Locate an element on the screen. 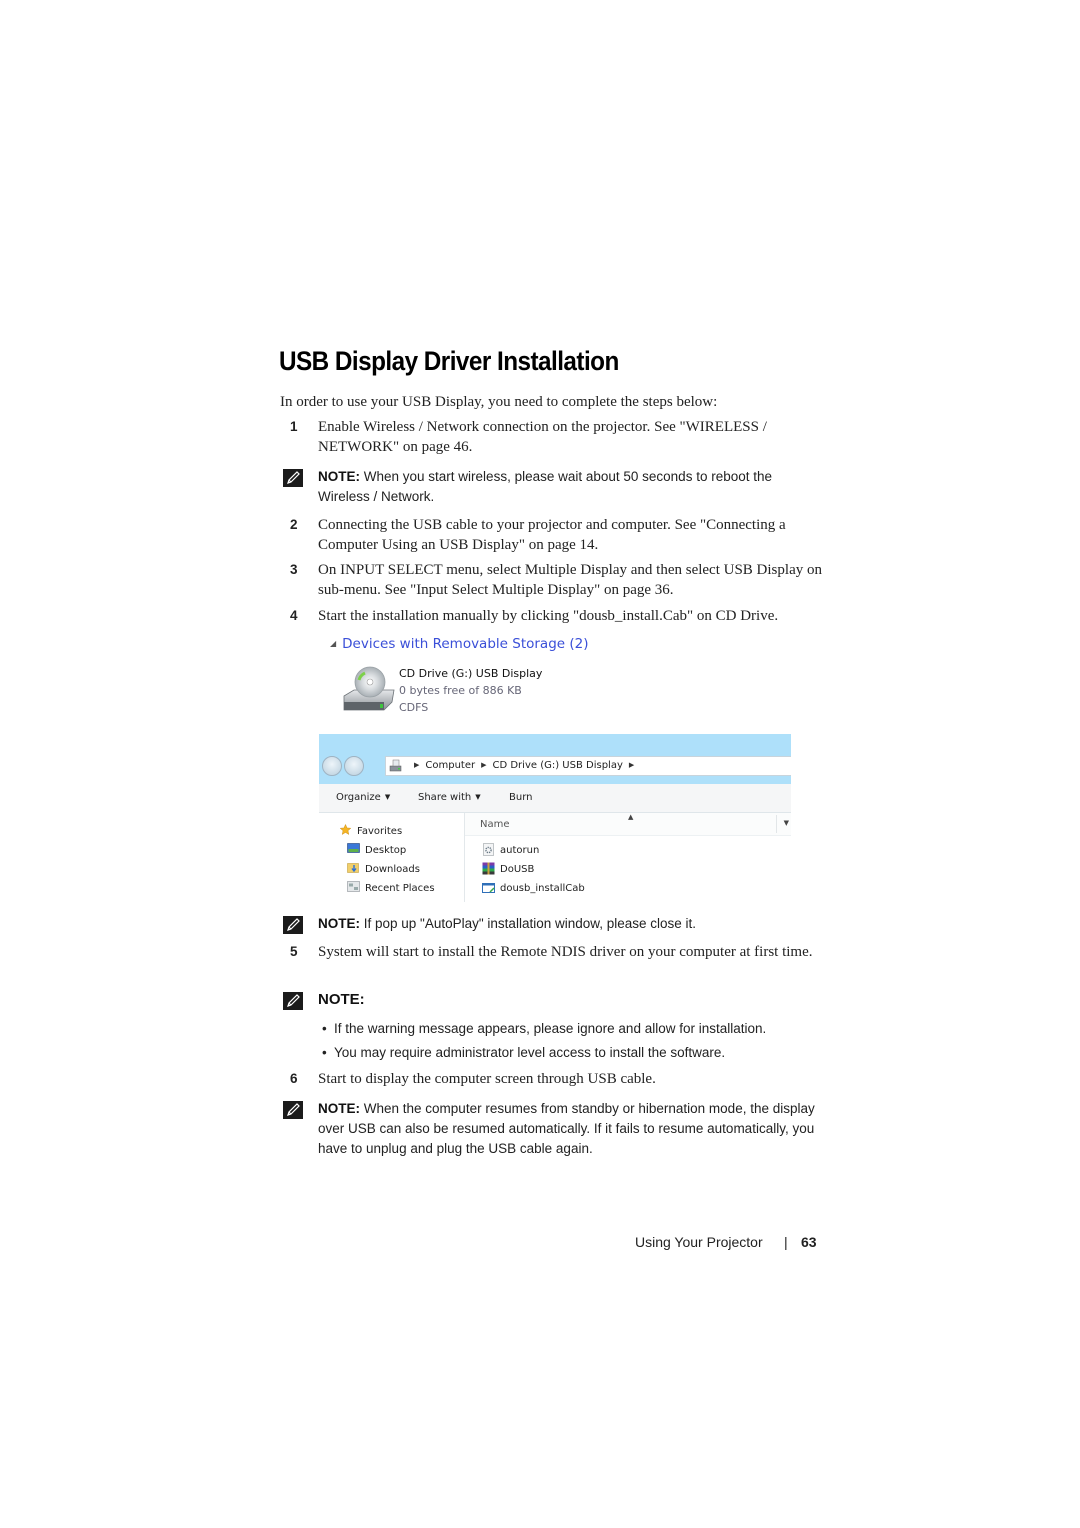  column-header-name: Name ▲ ▼ is located at coordinates (628, 824).